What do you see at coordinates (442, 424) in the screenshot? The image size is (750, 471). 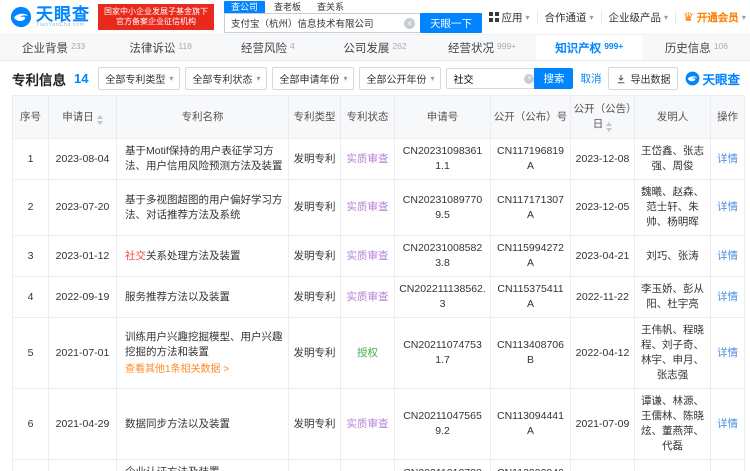 I see `application-no-cell: CN202110475659.2` at bounding box center [442, 424].